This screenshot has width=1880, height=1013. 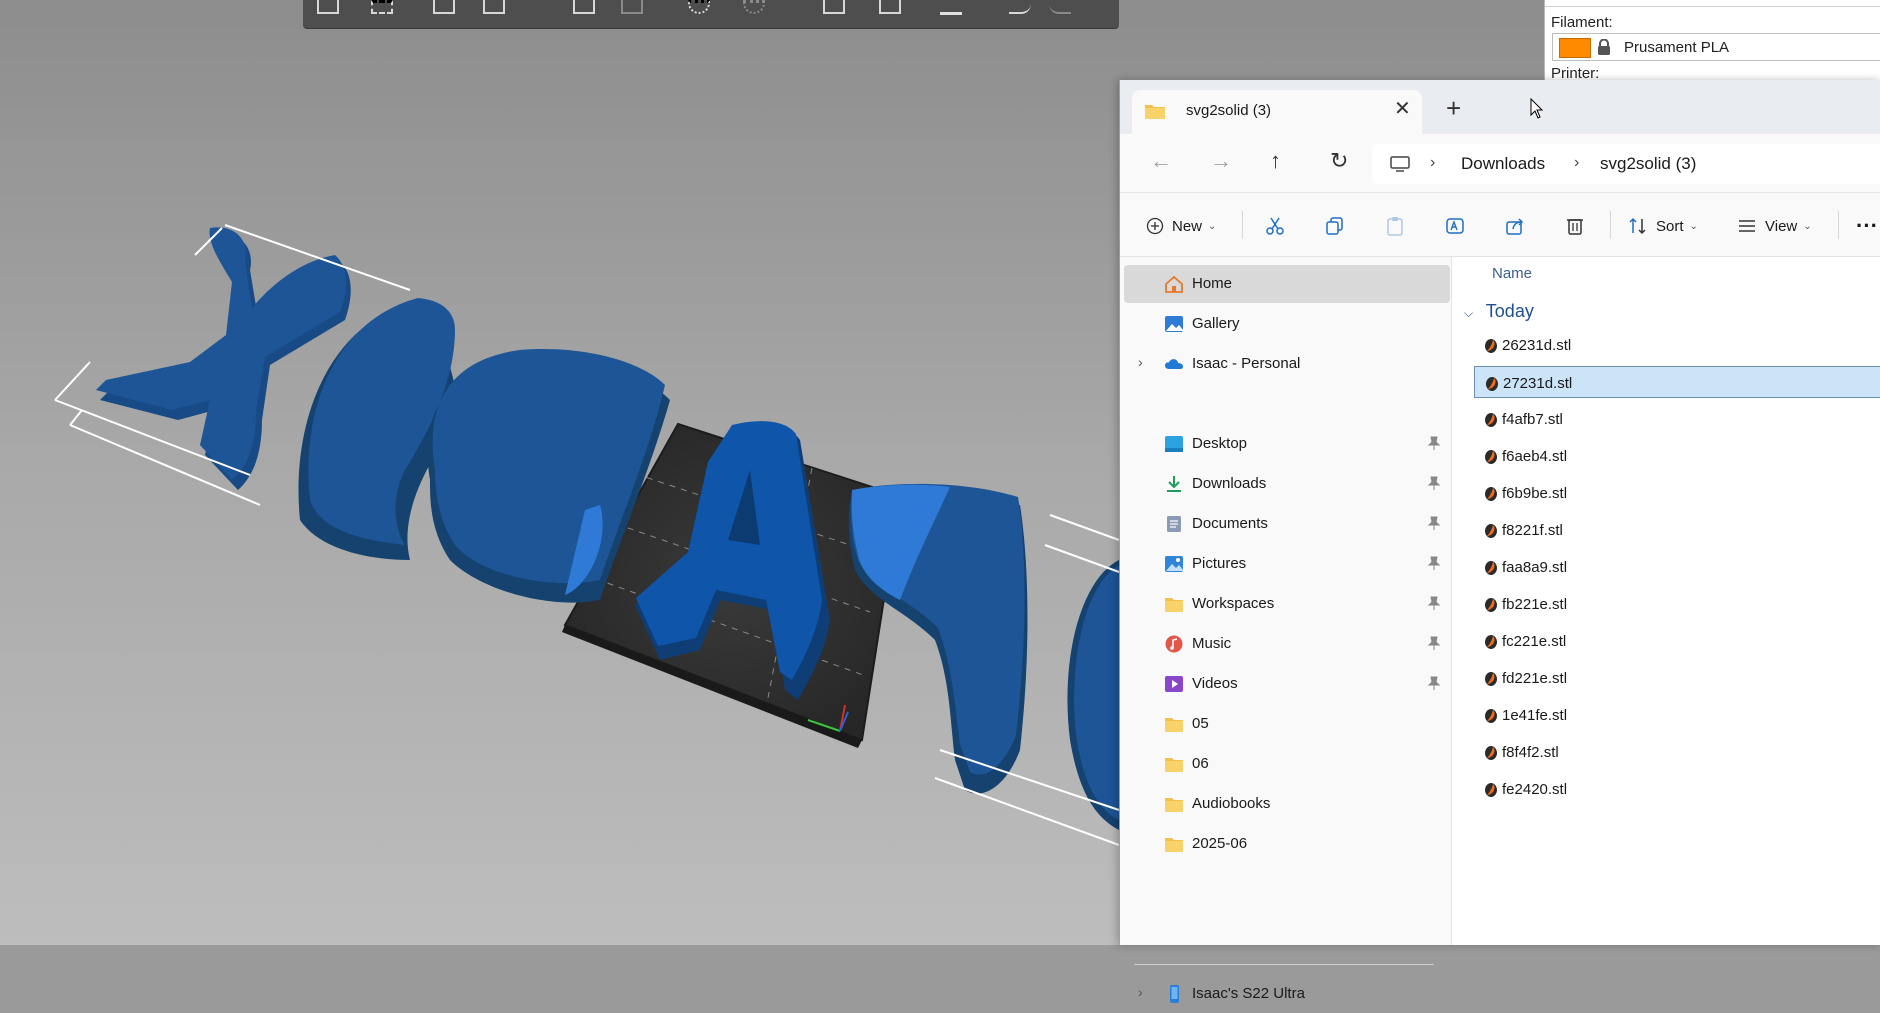 What do you see at coordinates (1287, 524) in the screenshot?
I see `sidebar-item-documents: Documents` at bounding box center [1287, 524].